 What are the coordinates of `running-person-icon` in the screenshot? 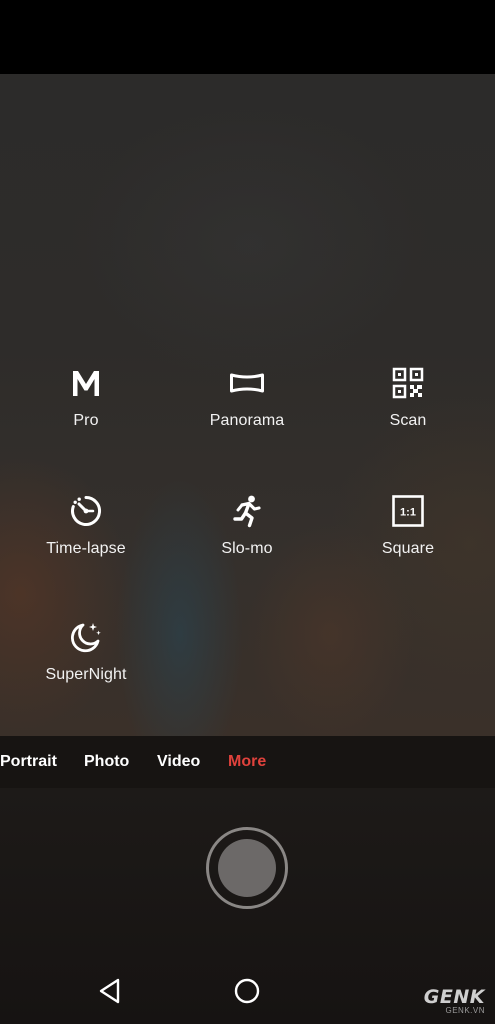 It's located at (247, 511).